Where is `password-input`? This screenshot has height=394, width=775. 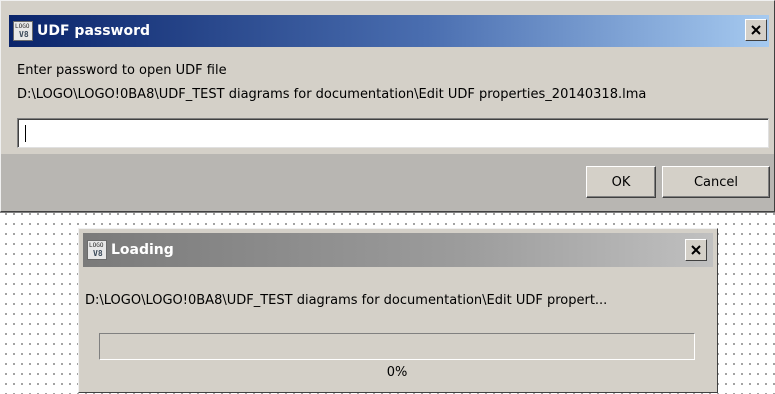 password-input is located at coordinates (393, 133).